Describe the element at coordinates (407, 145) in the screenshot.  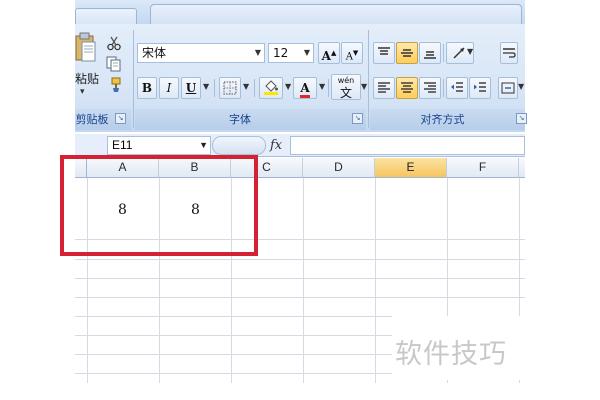
I see `formula-input` at that location.